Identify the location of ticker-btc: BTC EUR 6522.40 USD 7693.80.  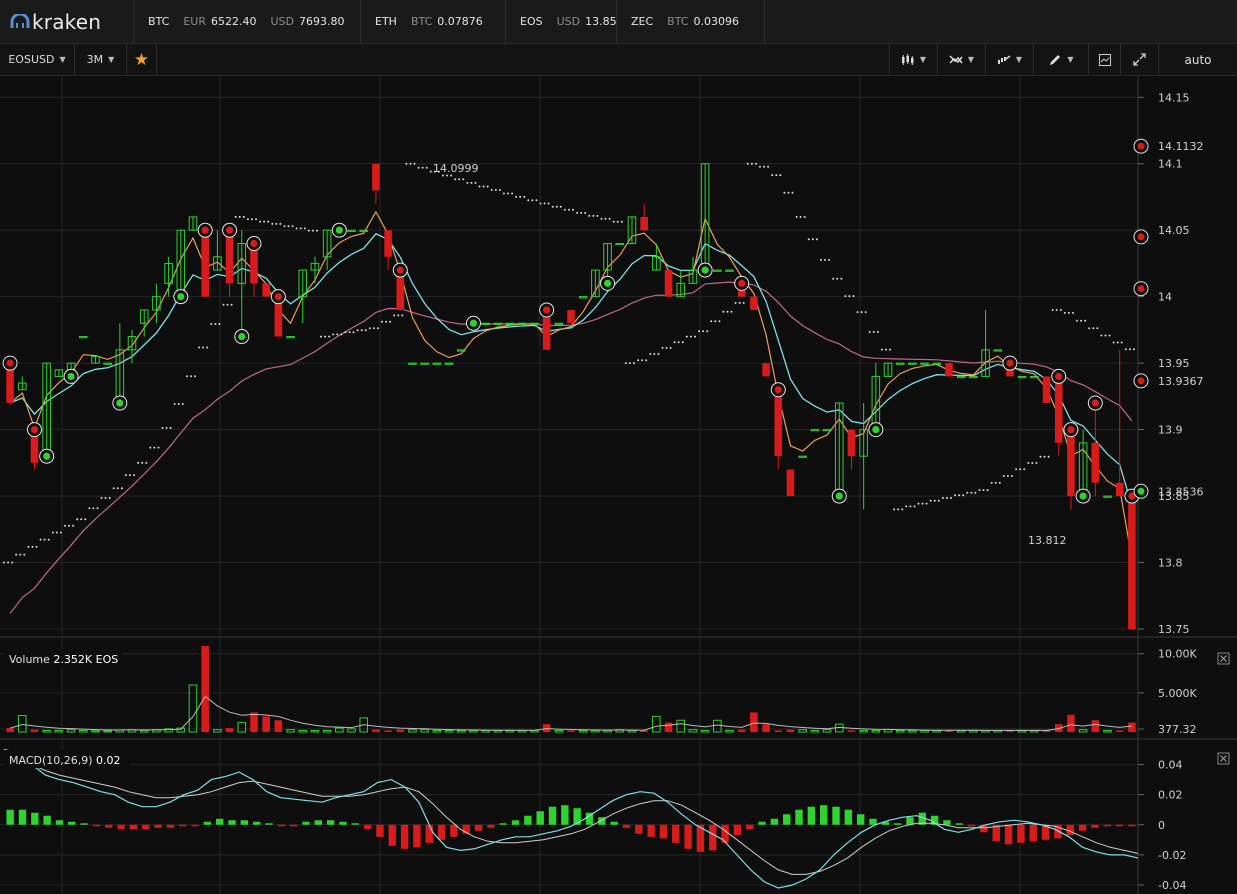
(247, 22).